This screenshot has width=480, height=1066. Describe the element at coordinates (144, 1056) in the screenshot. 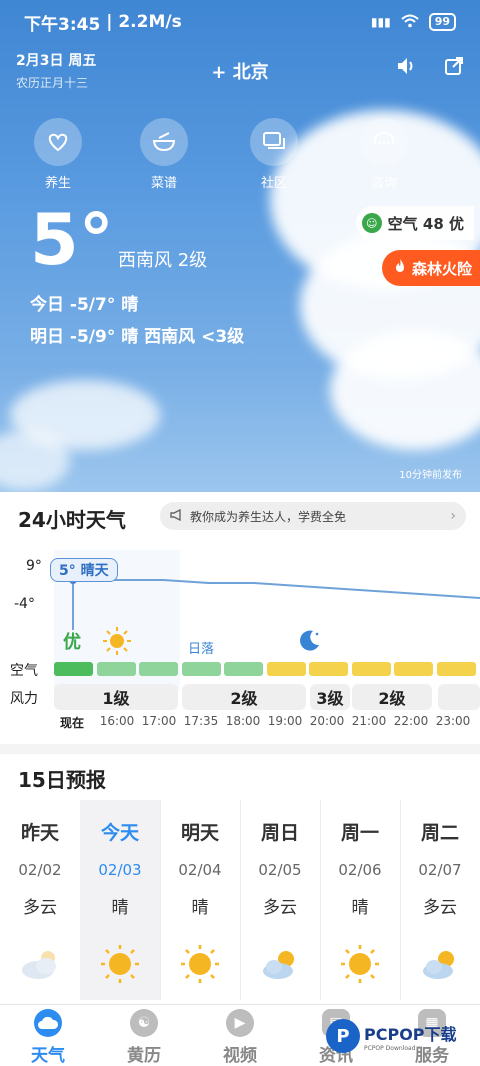

I see `nav-label: 黄历` at that location.